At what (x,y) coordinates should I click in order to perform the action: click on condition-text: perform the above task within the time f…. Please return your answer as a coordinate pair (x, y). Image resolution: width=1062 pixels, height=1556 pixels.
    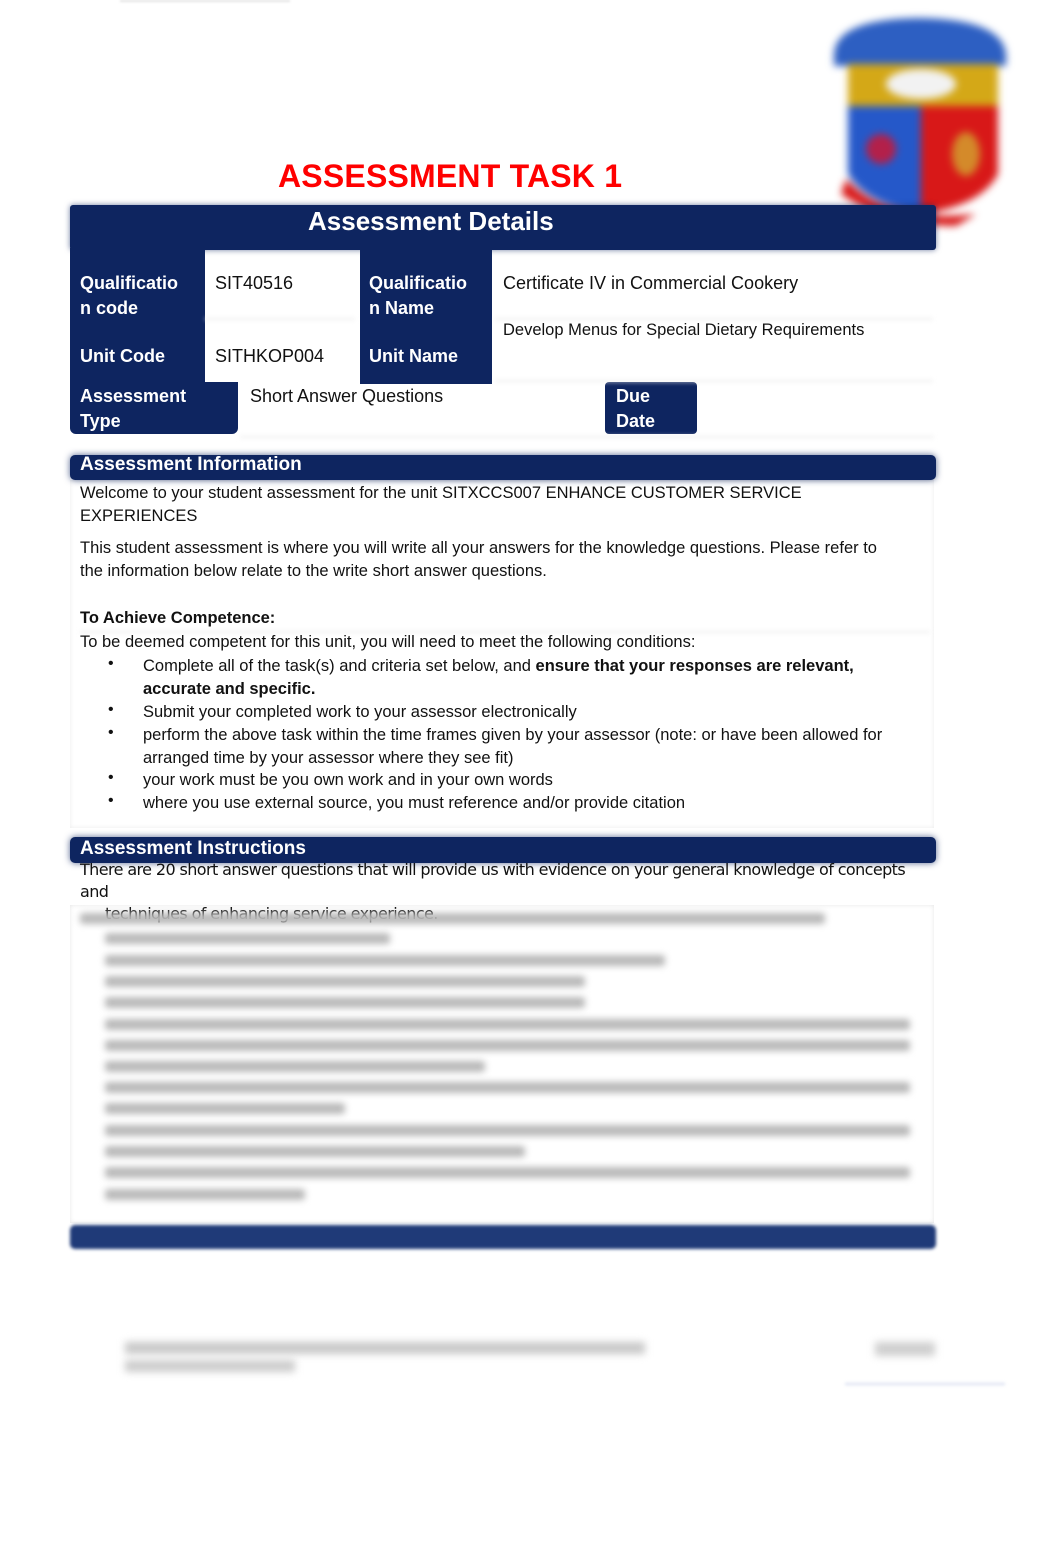
    Looking at the image, I should click on (538, 747).